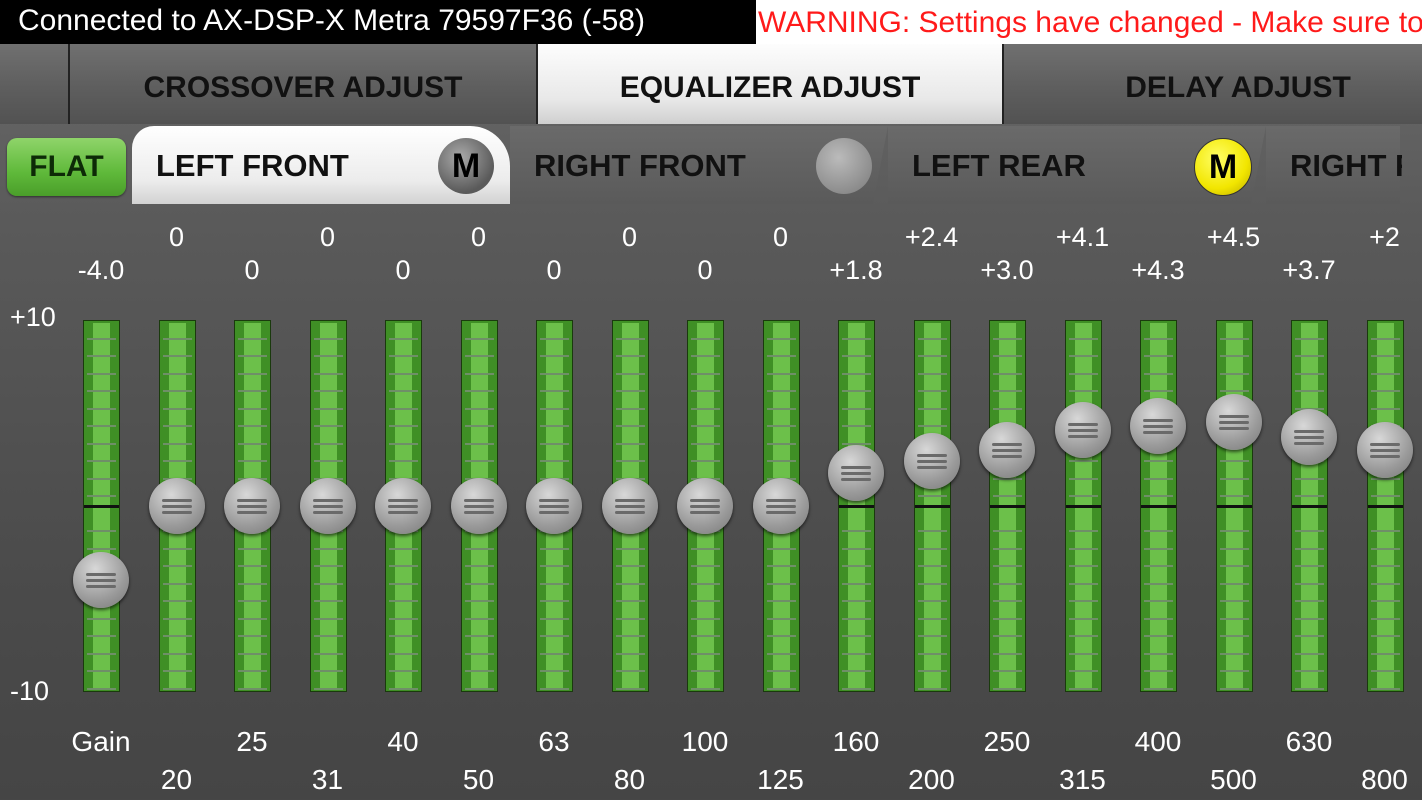 Image resolution: width=1422 pixels, height=800 pixels. I want to click on tab-equalizer-adjust: EQUALIZER ADJUST, so click(769, 84).